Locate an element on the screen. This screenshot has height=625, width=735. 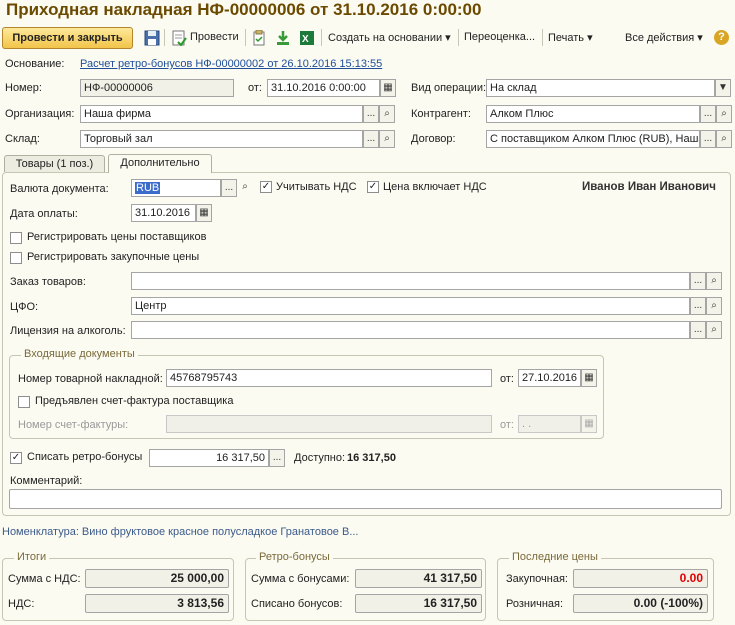
vat-total-value: 3 813,56 is located at coordinates (157, 603).